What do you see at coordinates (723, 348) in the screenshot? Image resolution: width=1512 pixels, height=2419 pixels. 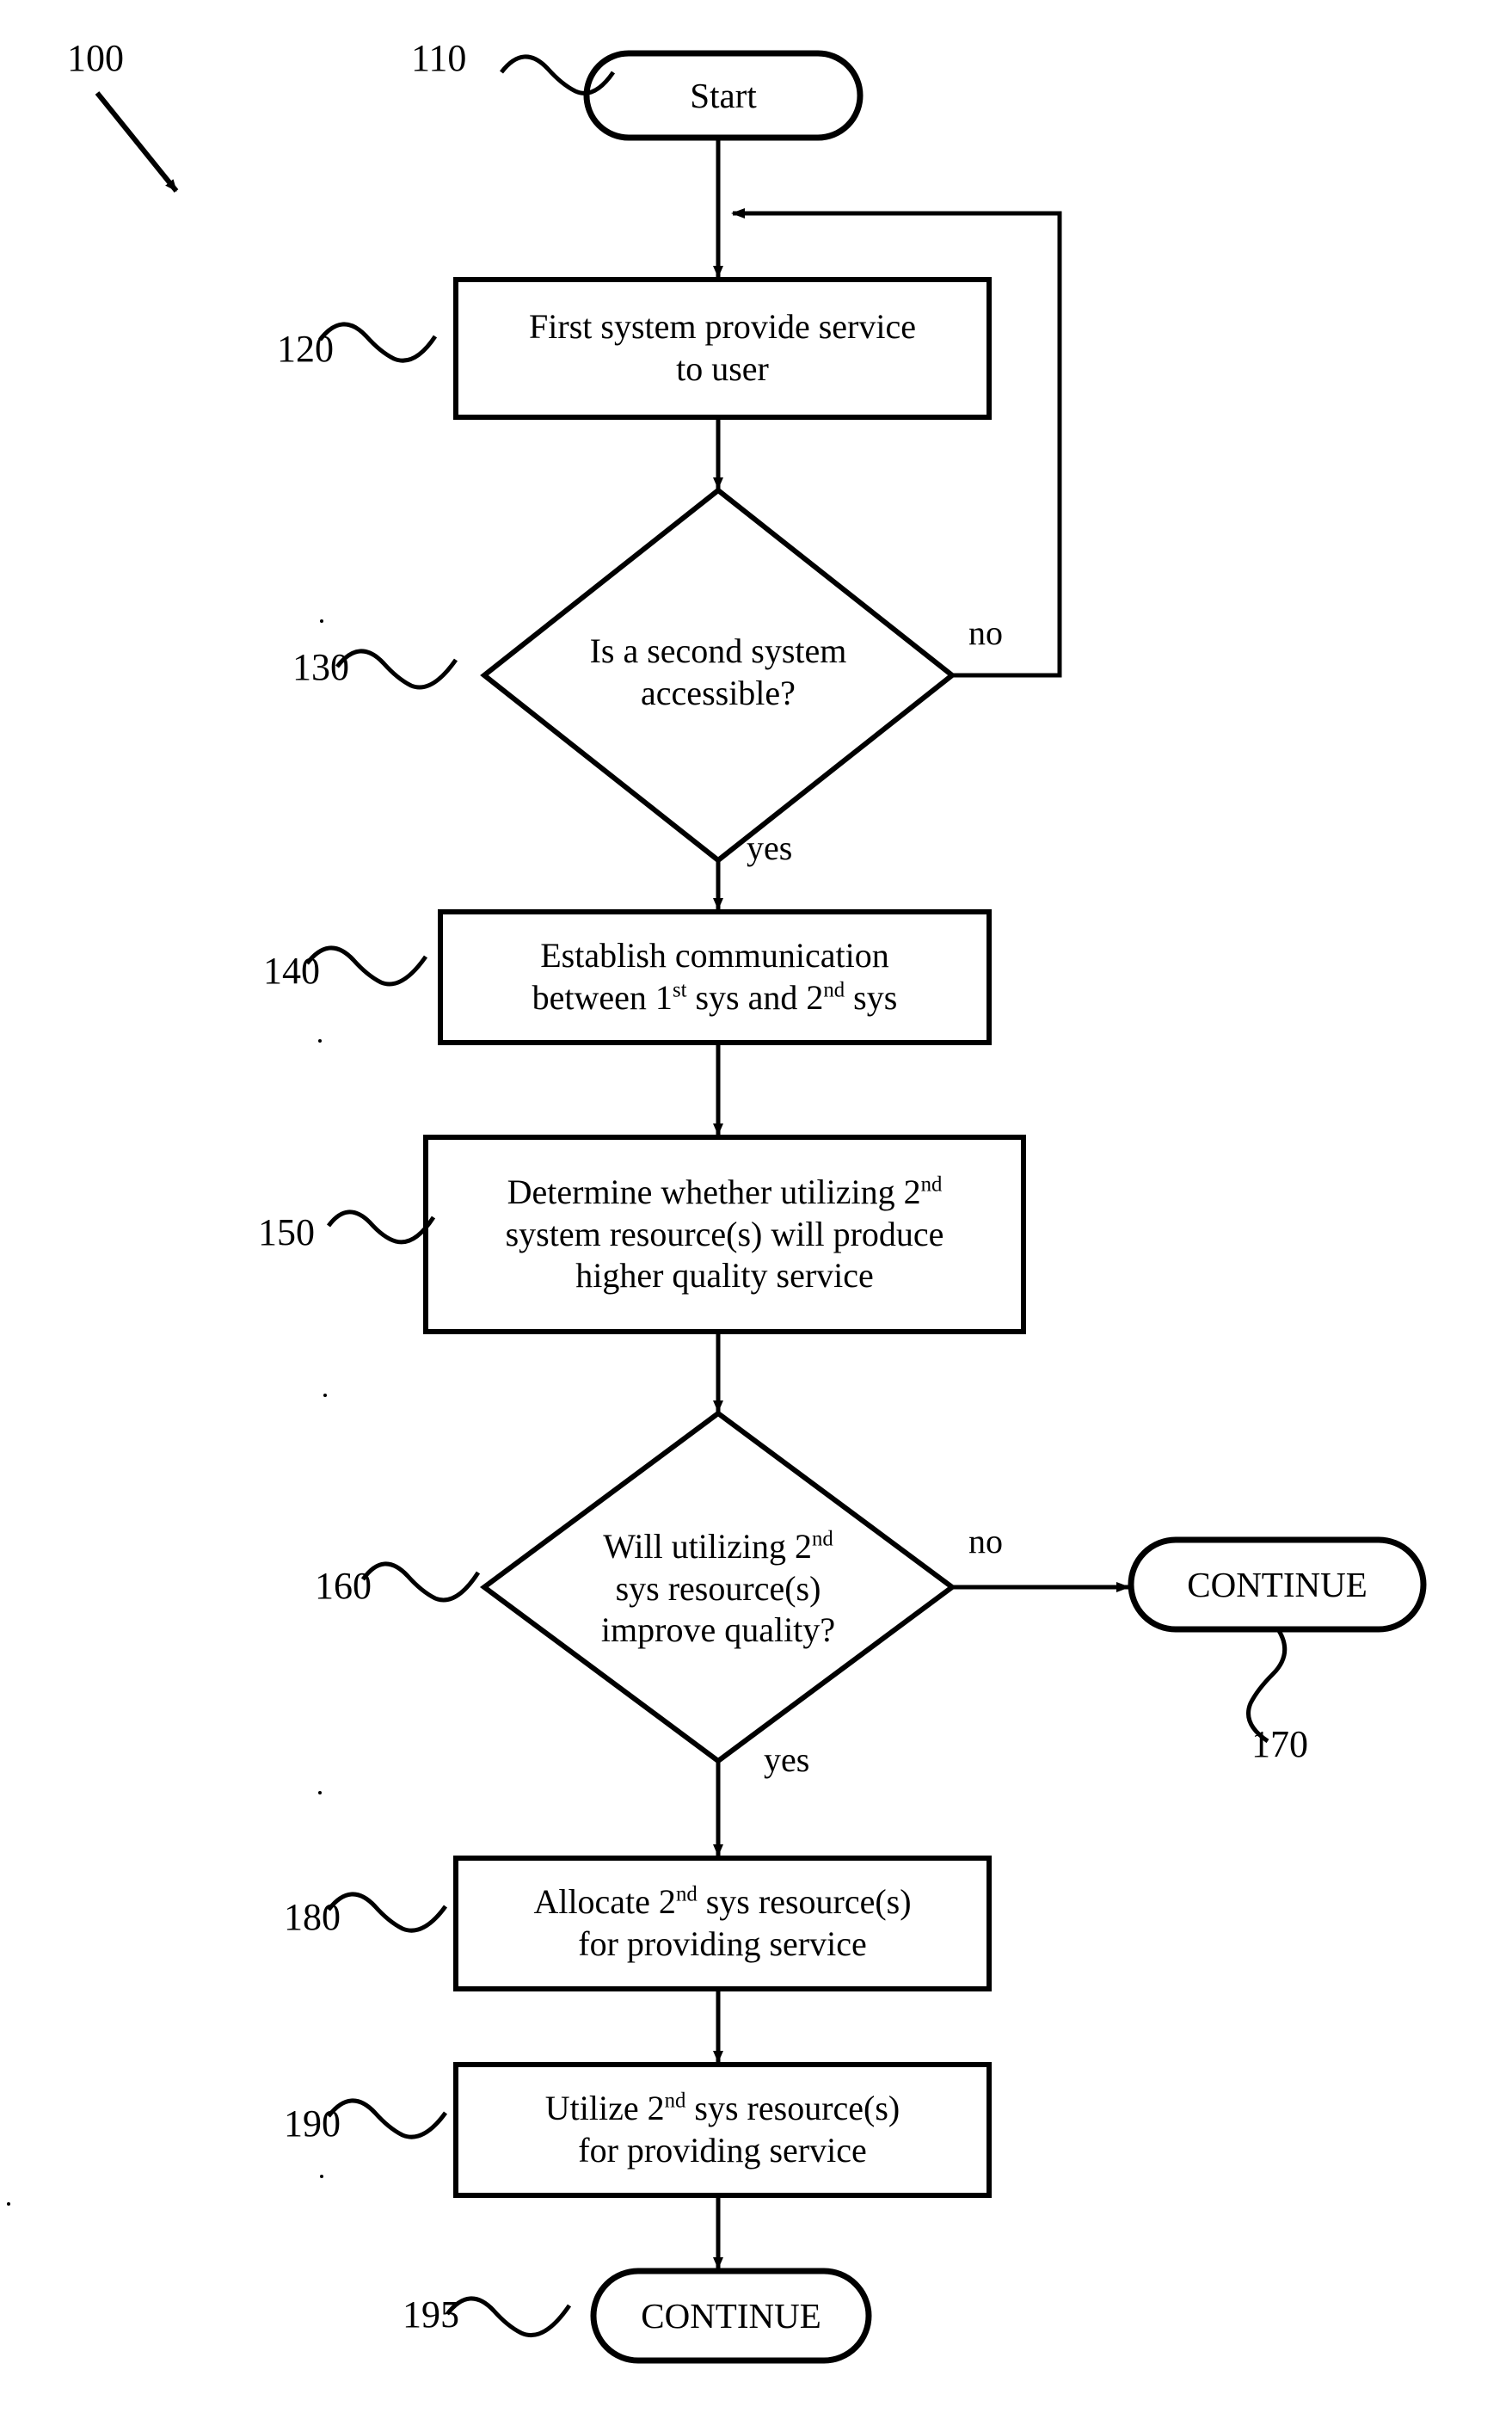 I see `node-shape-first-system-provide-service` at bounding box center [723, 348].